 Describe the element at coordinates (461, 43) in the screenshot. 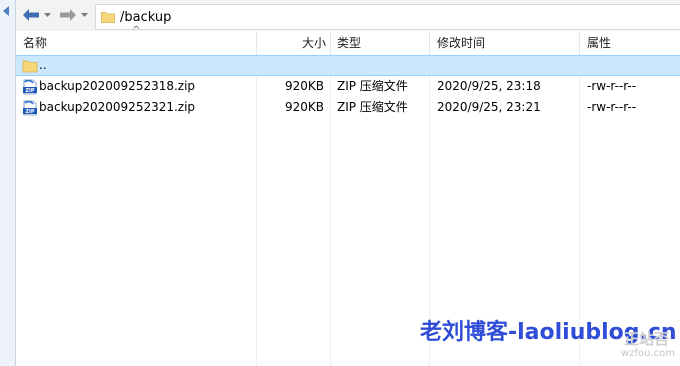

I see `column-header-modified: 修改时间` at that location.